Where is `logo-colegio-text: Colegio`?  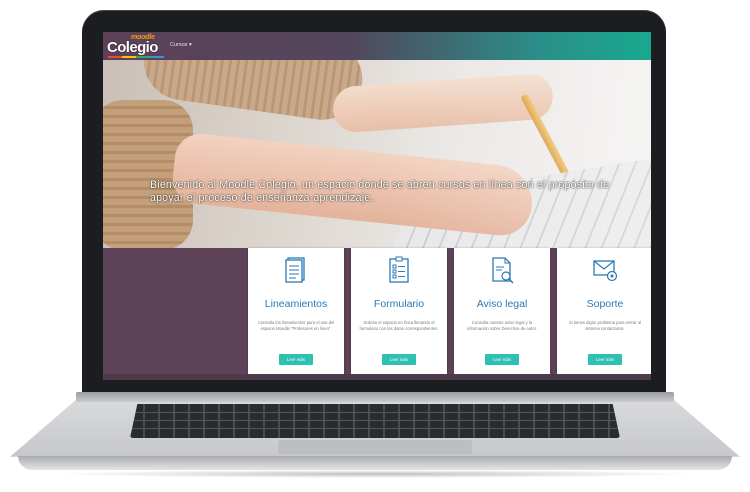 logo-colegio-text: Colegio is located at coordinates (132, 47).